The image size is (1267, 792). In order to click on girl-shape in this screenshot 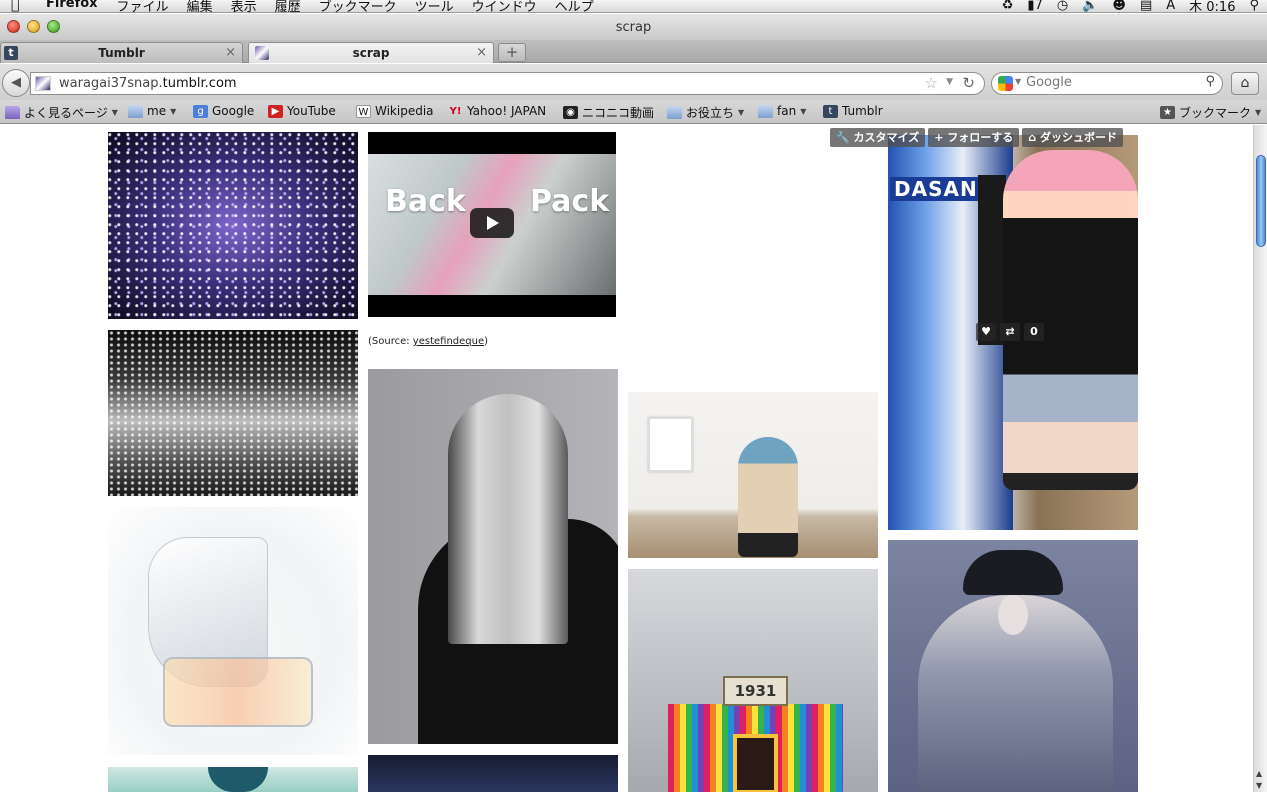, I will do `click(1070, 320)`.